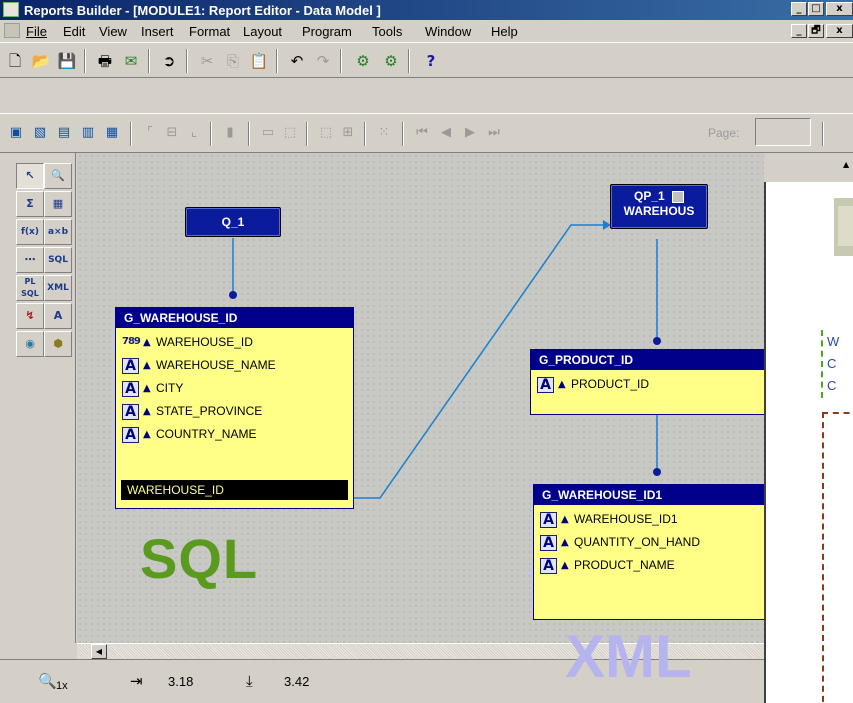 The width and height of the screenshot is (853, 703). Describe the element at coordinates (113, 31) in the screenshot. I see `menu-view: View` at that location.